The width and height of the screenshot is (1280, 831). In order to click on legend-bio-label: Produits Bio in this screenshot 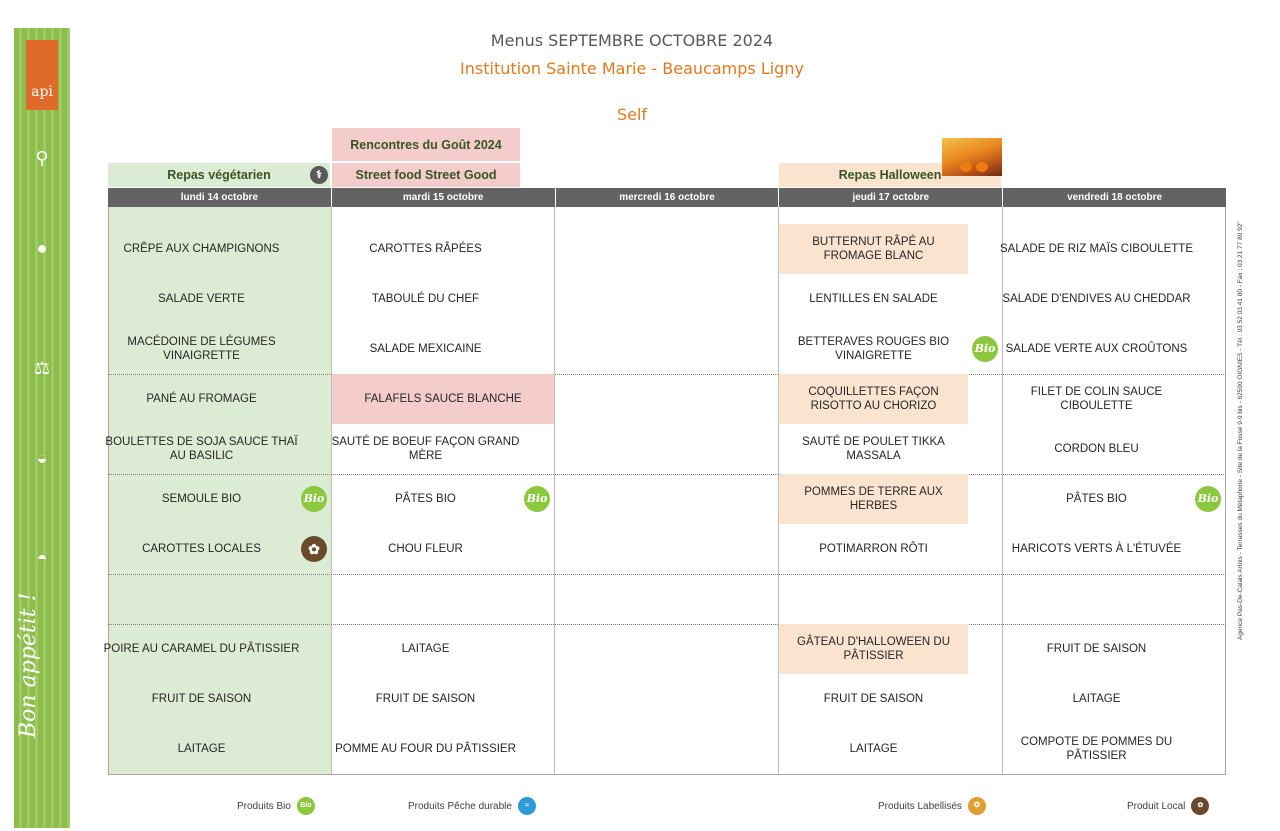, I will do `click(264, 806)`.